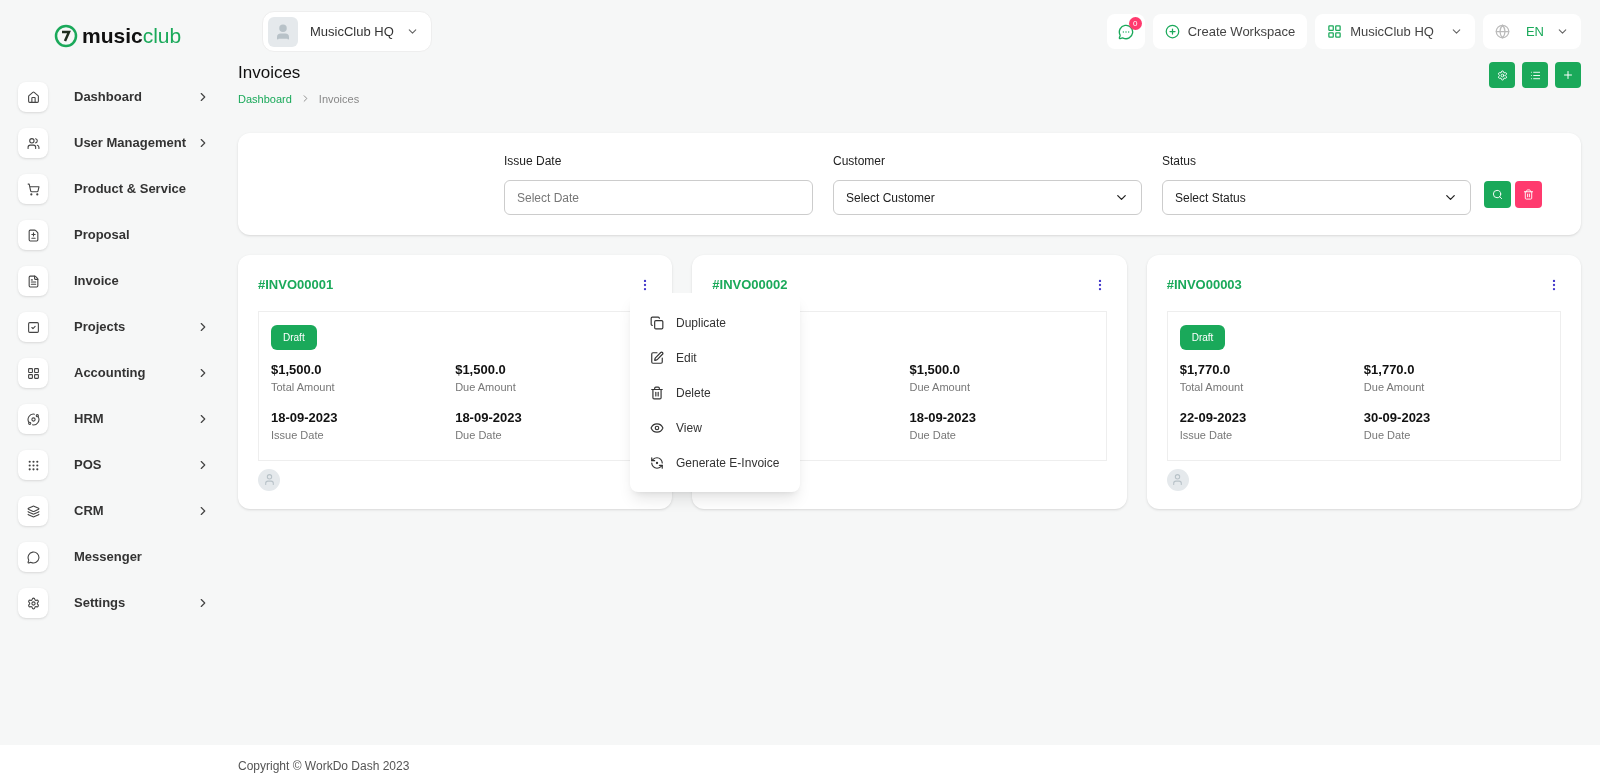  Describe the element at coordinates (33, 465) in the screenshot. I see `dots-icon` at that location.